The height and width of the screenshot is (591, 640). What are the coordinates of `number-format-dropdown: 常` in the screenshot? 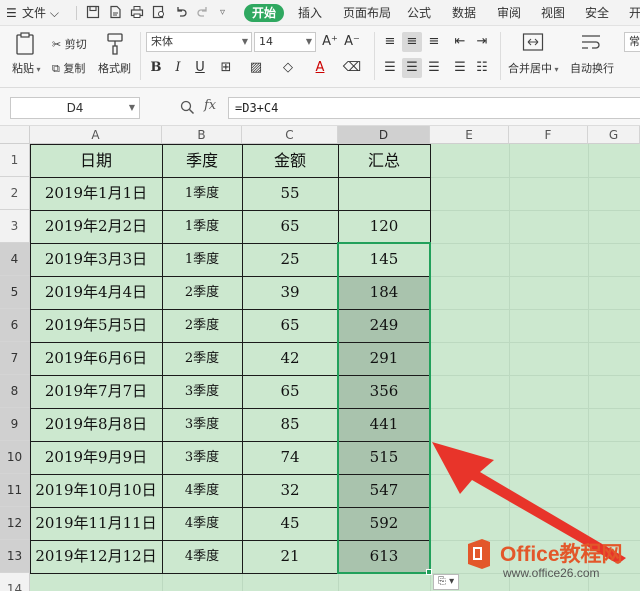 It's located at (632, 42).